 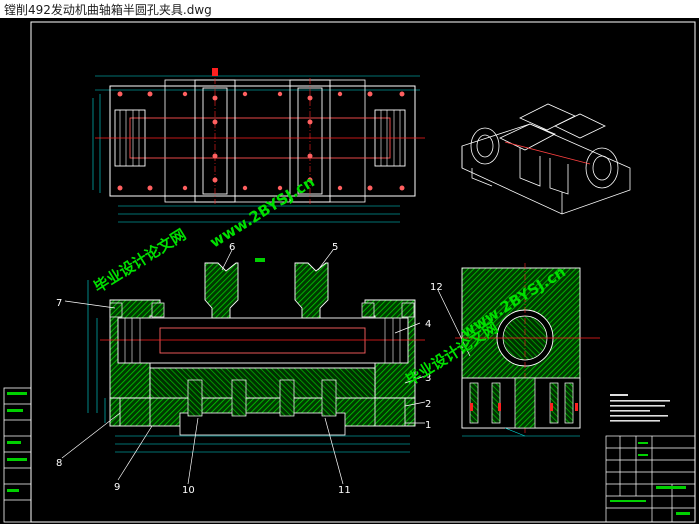 I want to click on technical-notes, so click(x=640, y=408).